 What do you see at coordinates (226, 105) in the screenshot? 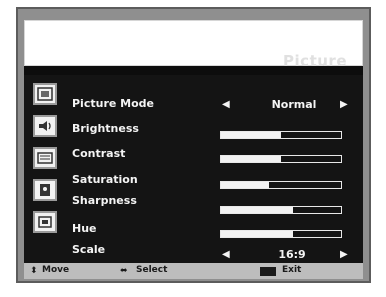
I see `picture-mode-left-arrow-icon: ◀` at bounding box center [226, 105].